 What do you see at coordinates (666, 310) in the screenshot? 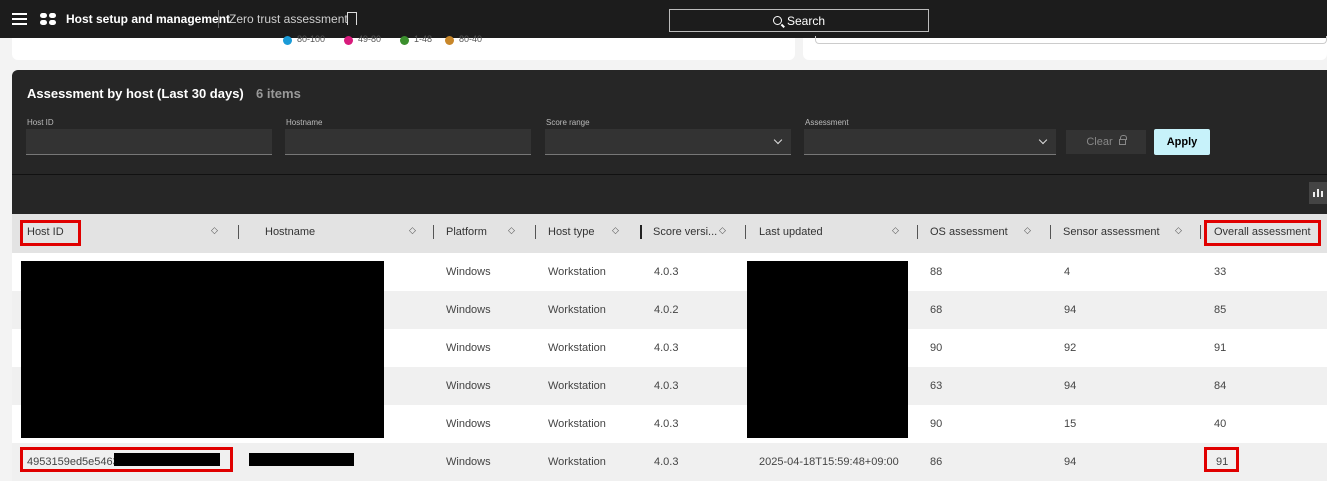
I see `score-version-cell: 4.0.2` at bounding box center [666, 310].